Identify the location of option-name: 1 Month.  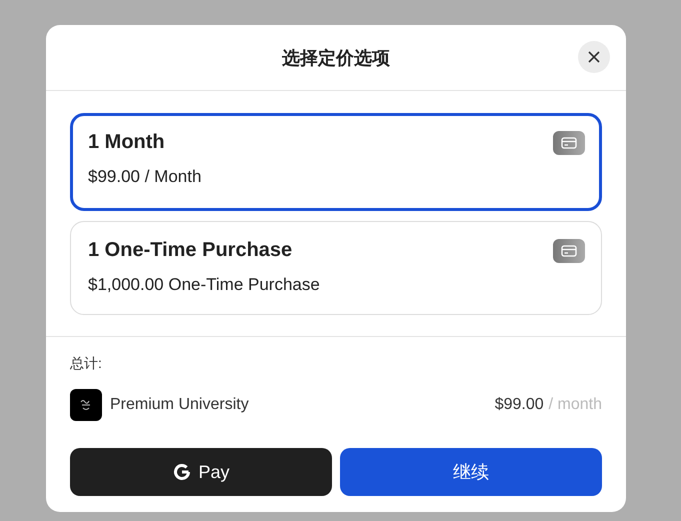
(127, 142).